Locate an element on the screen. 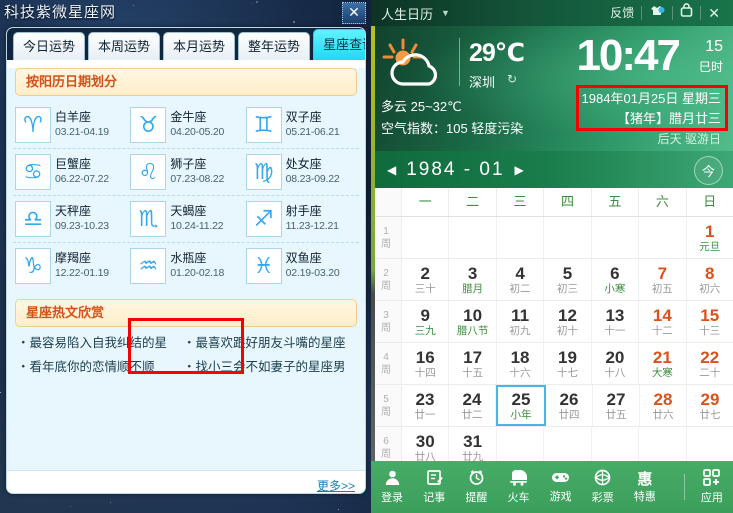 The width and height of the screenshot is (733, 513). weekday-header-row: 一 二 三 四 五 六 日 is located at coordinates (552, 202).